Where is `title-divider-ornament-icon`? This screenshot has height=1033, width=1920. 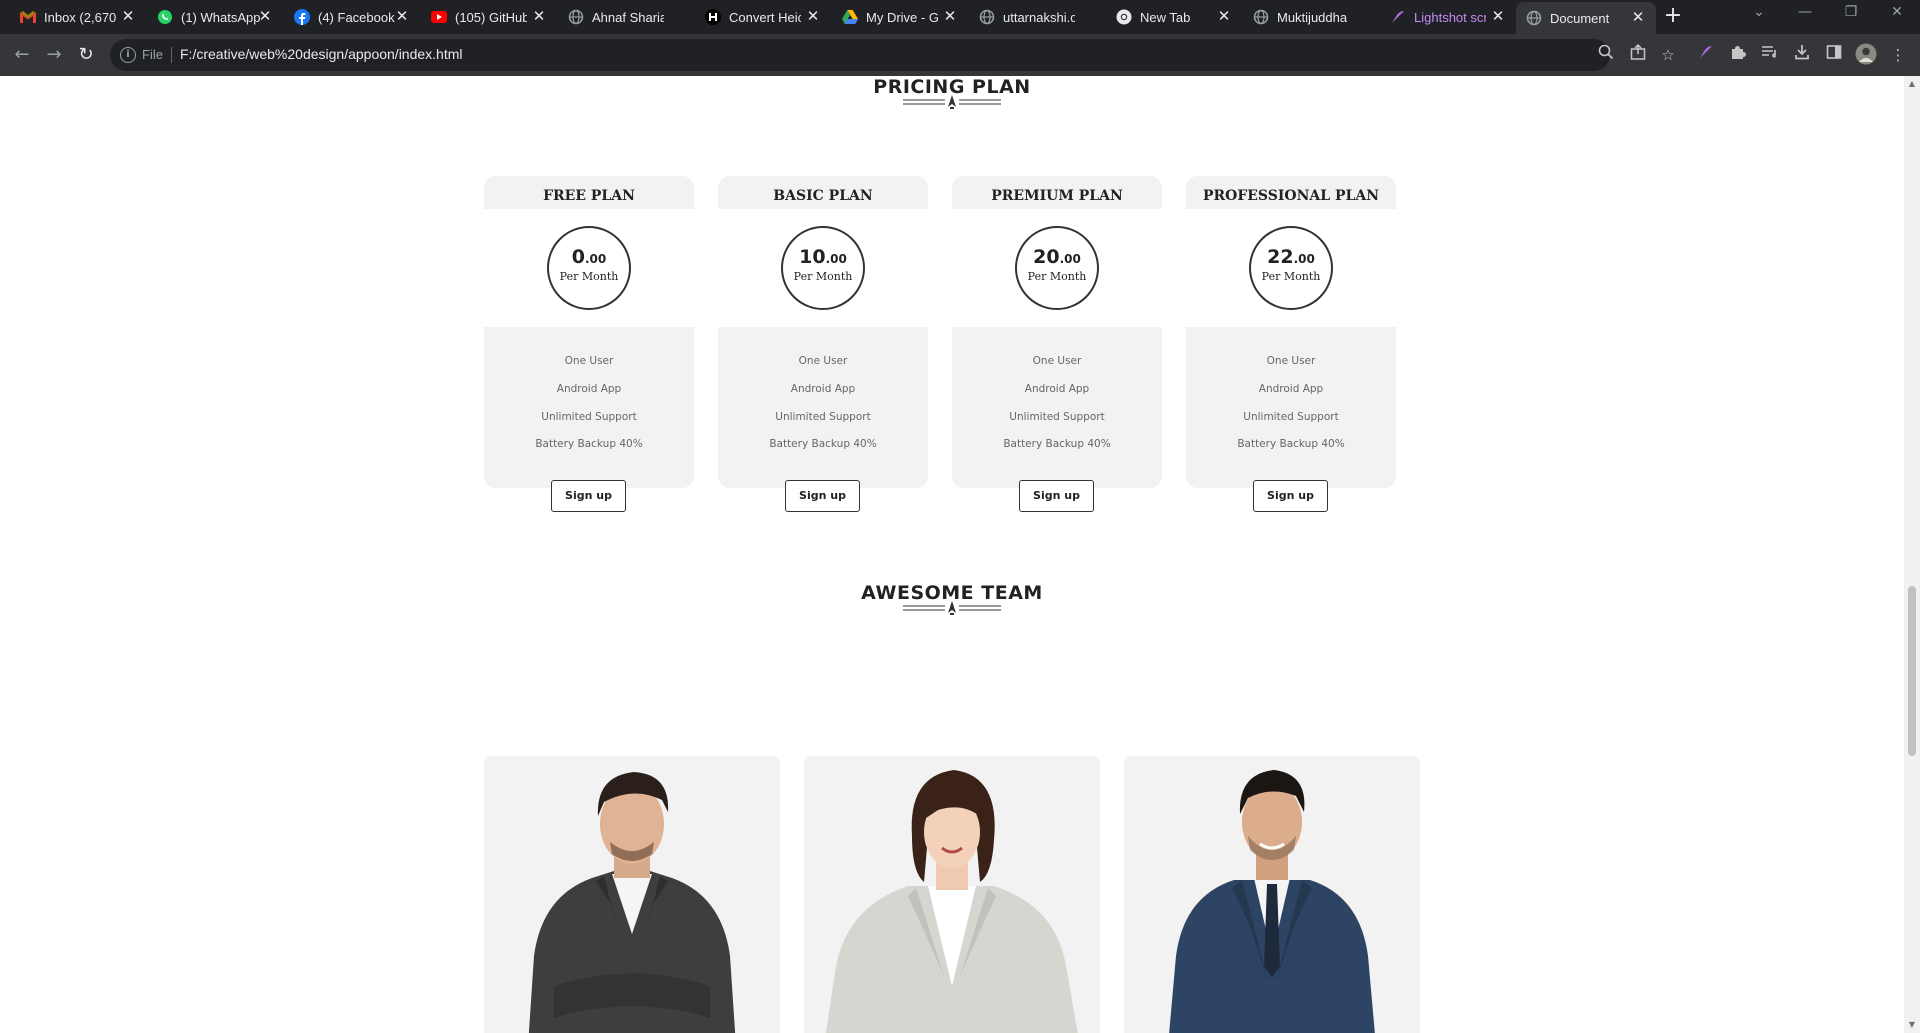 title-divider-ornament-icon is located at coordinates (952, 608).